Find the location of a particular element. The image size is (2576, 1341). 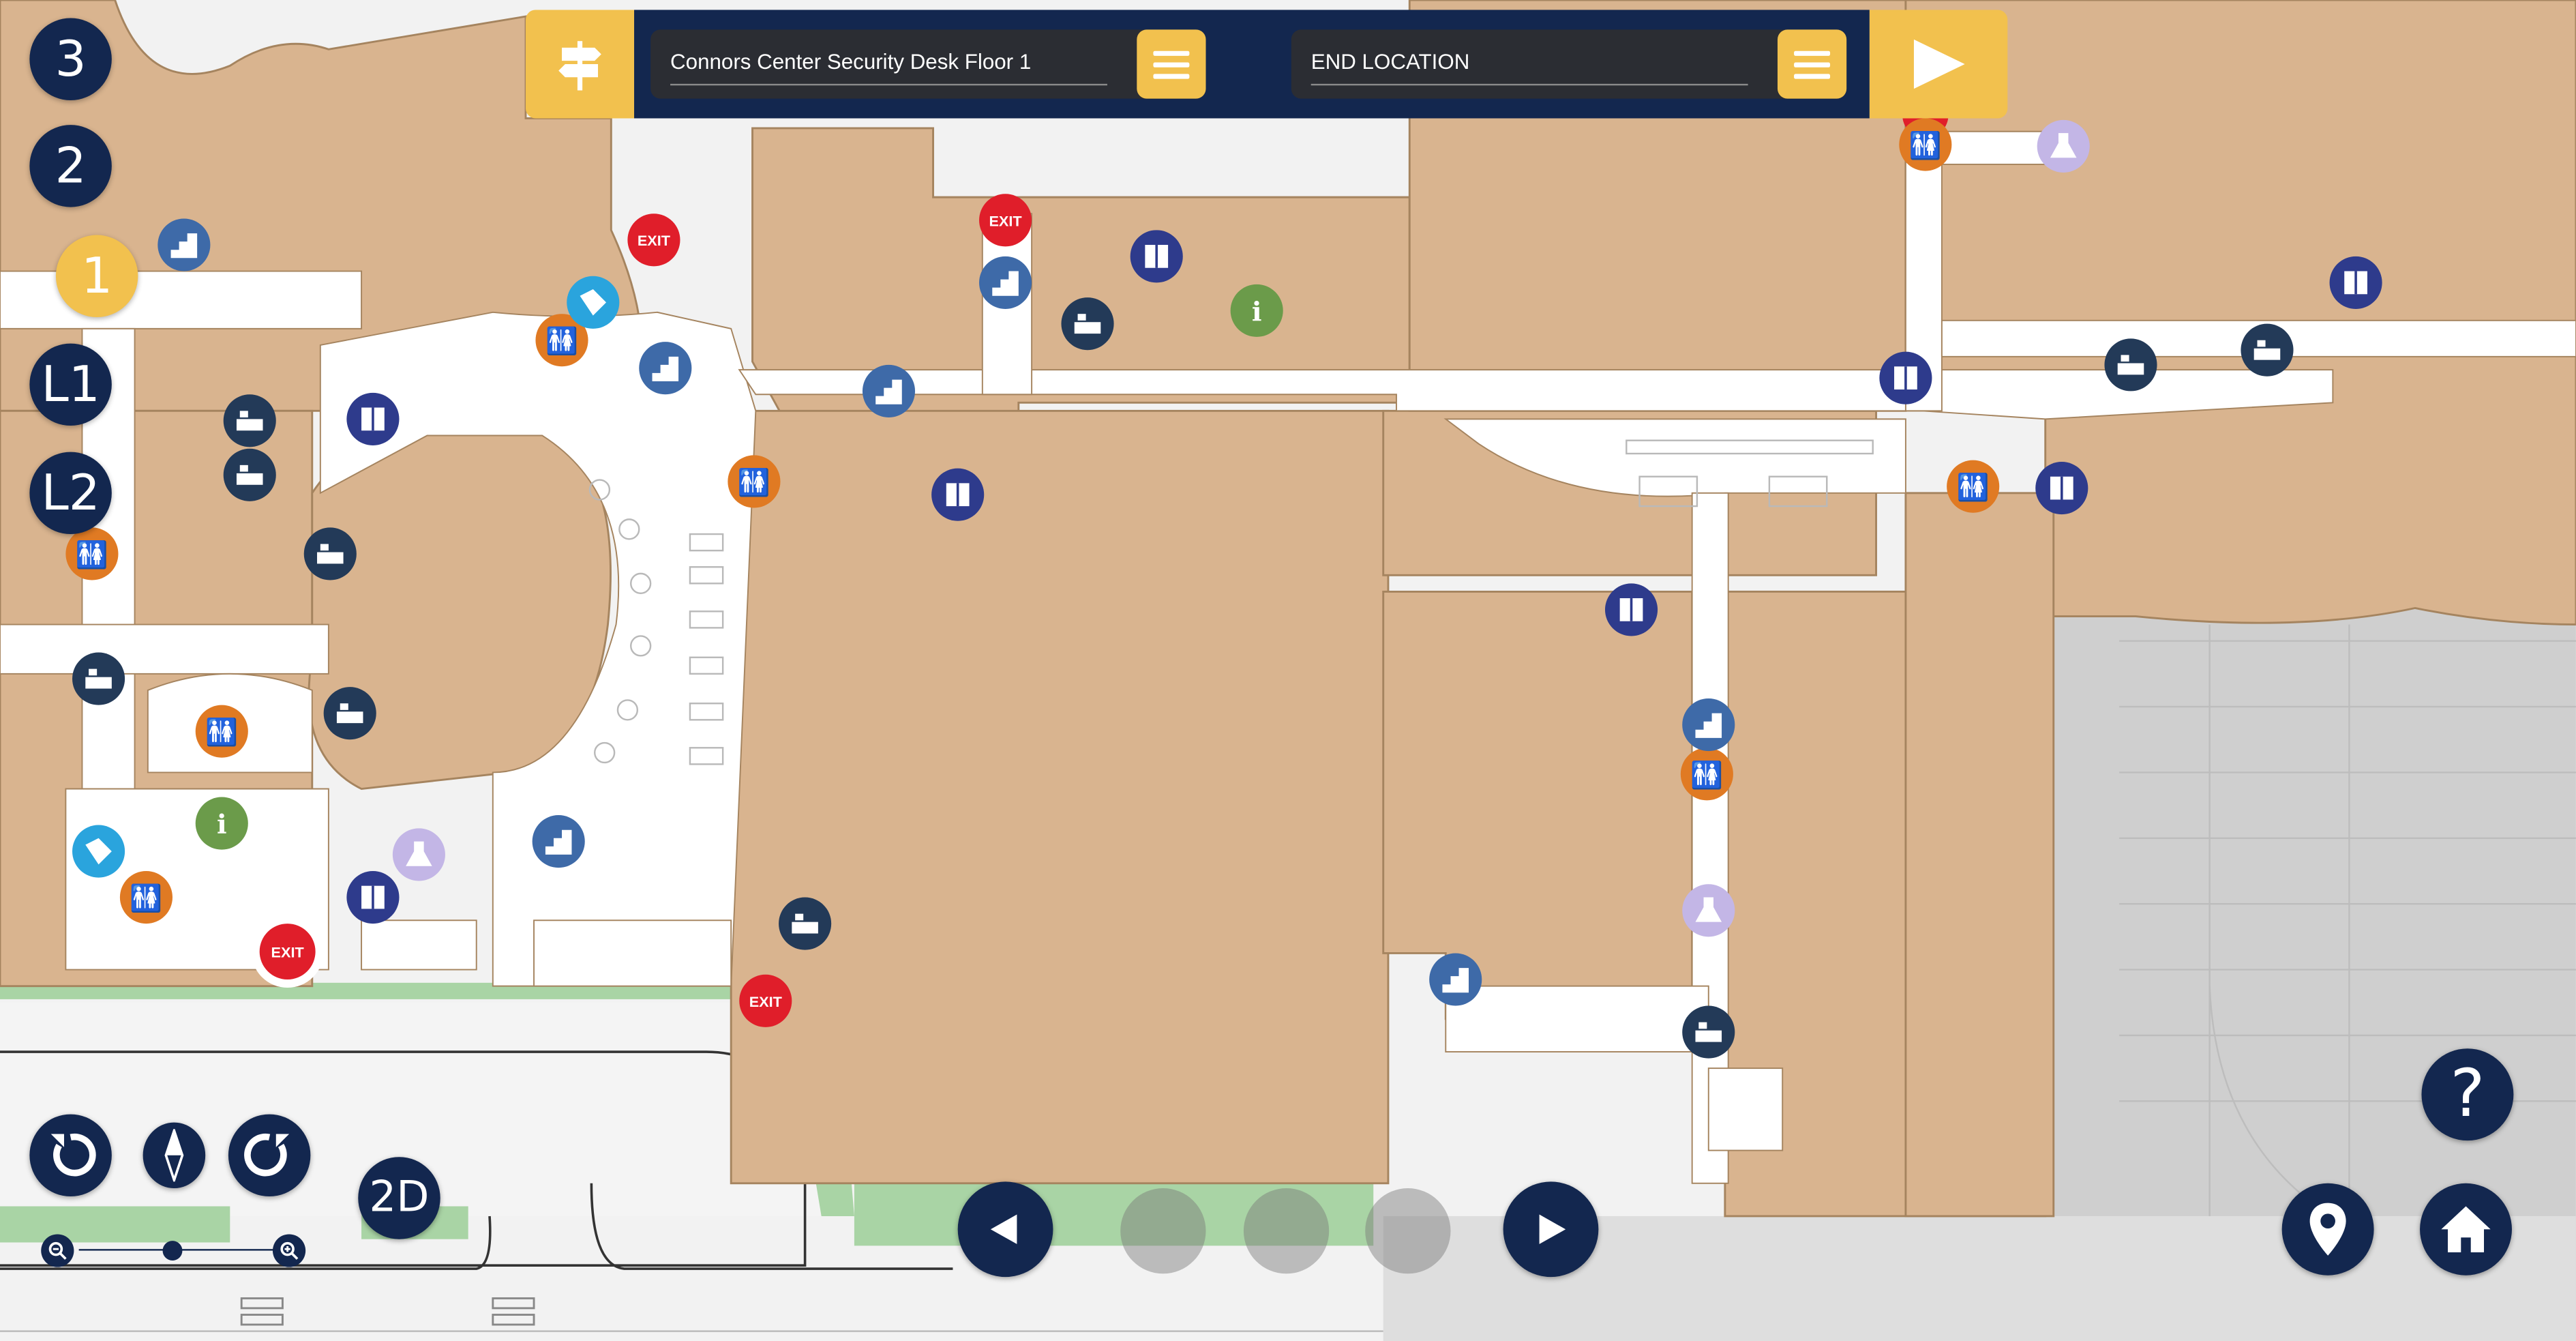

start-location-value: Connors Center Security Desk Floor 1 is located at coordinates (851, 61).